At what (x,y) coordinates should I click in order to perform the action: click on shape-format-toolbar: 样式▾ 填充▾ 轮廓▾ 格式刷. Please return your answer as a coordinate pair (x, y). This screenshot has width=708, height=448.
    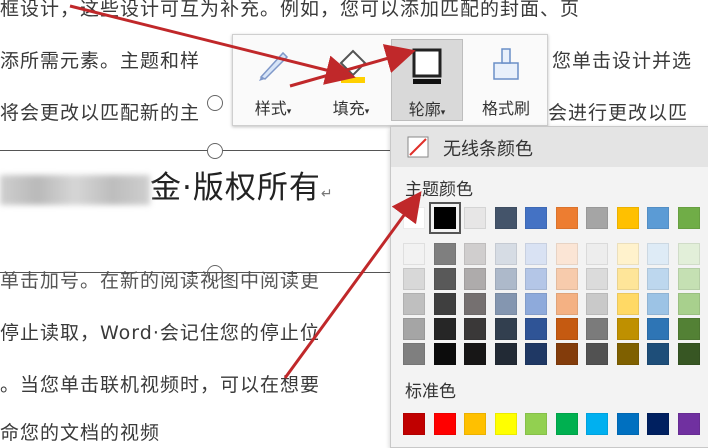
    Looking at the image, I should click on (390, 80).